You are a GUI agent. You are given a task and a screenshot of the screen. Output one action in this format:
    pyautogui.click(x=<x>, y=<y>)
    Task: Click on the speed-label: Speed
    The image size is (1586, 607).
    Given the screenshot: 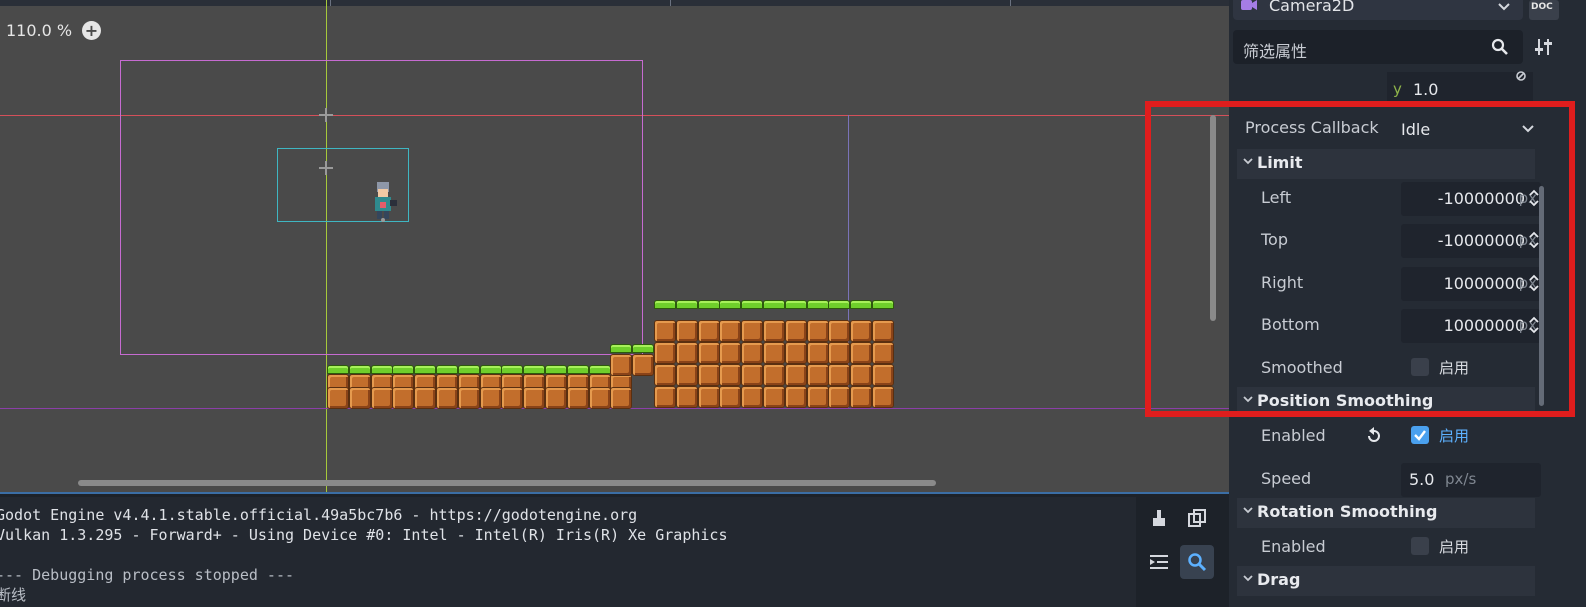 What is the action you would take?
    pyautogui.click(x=1286, y=478)
    